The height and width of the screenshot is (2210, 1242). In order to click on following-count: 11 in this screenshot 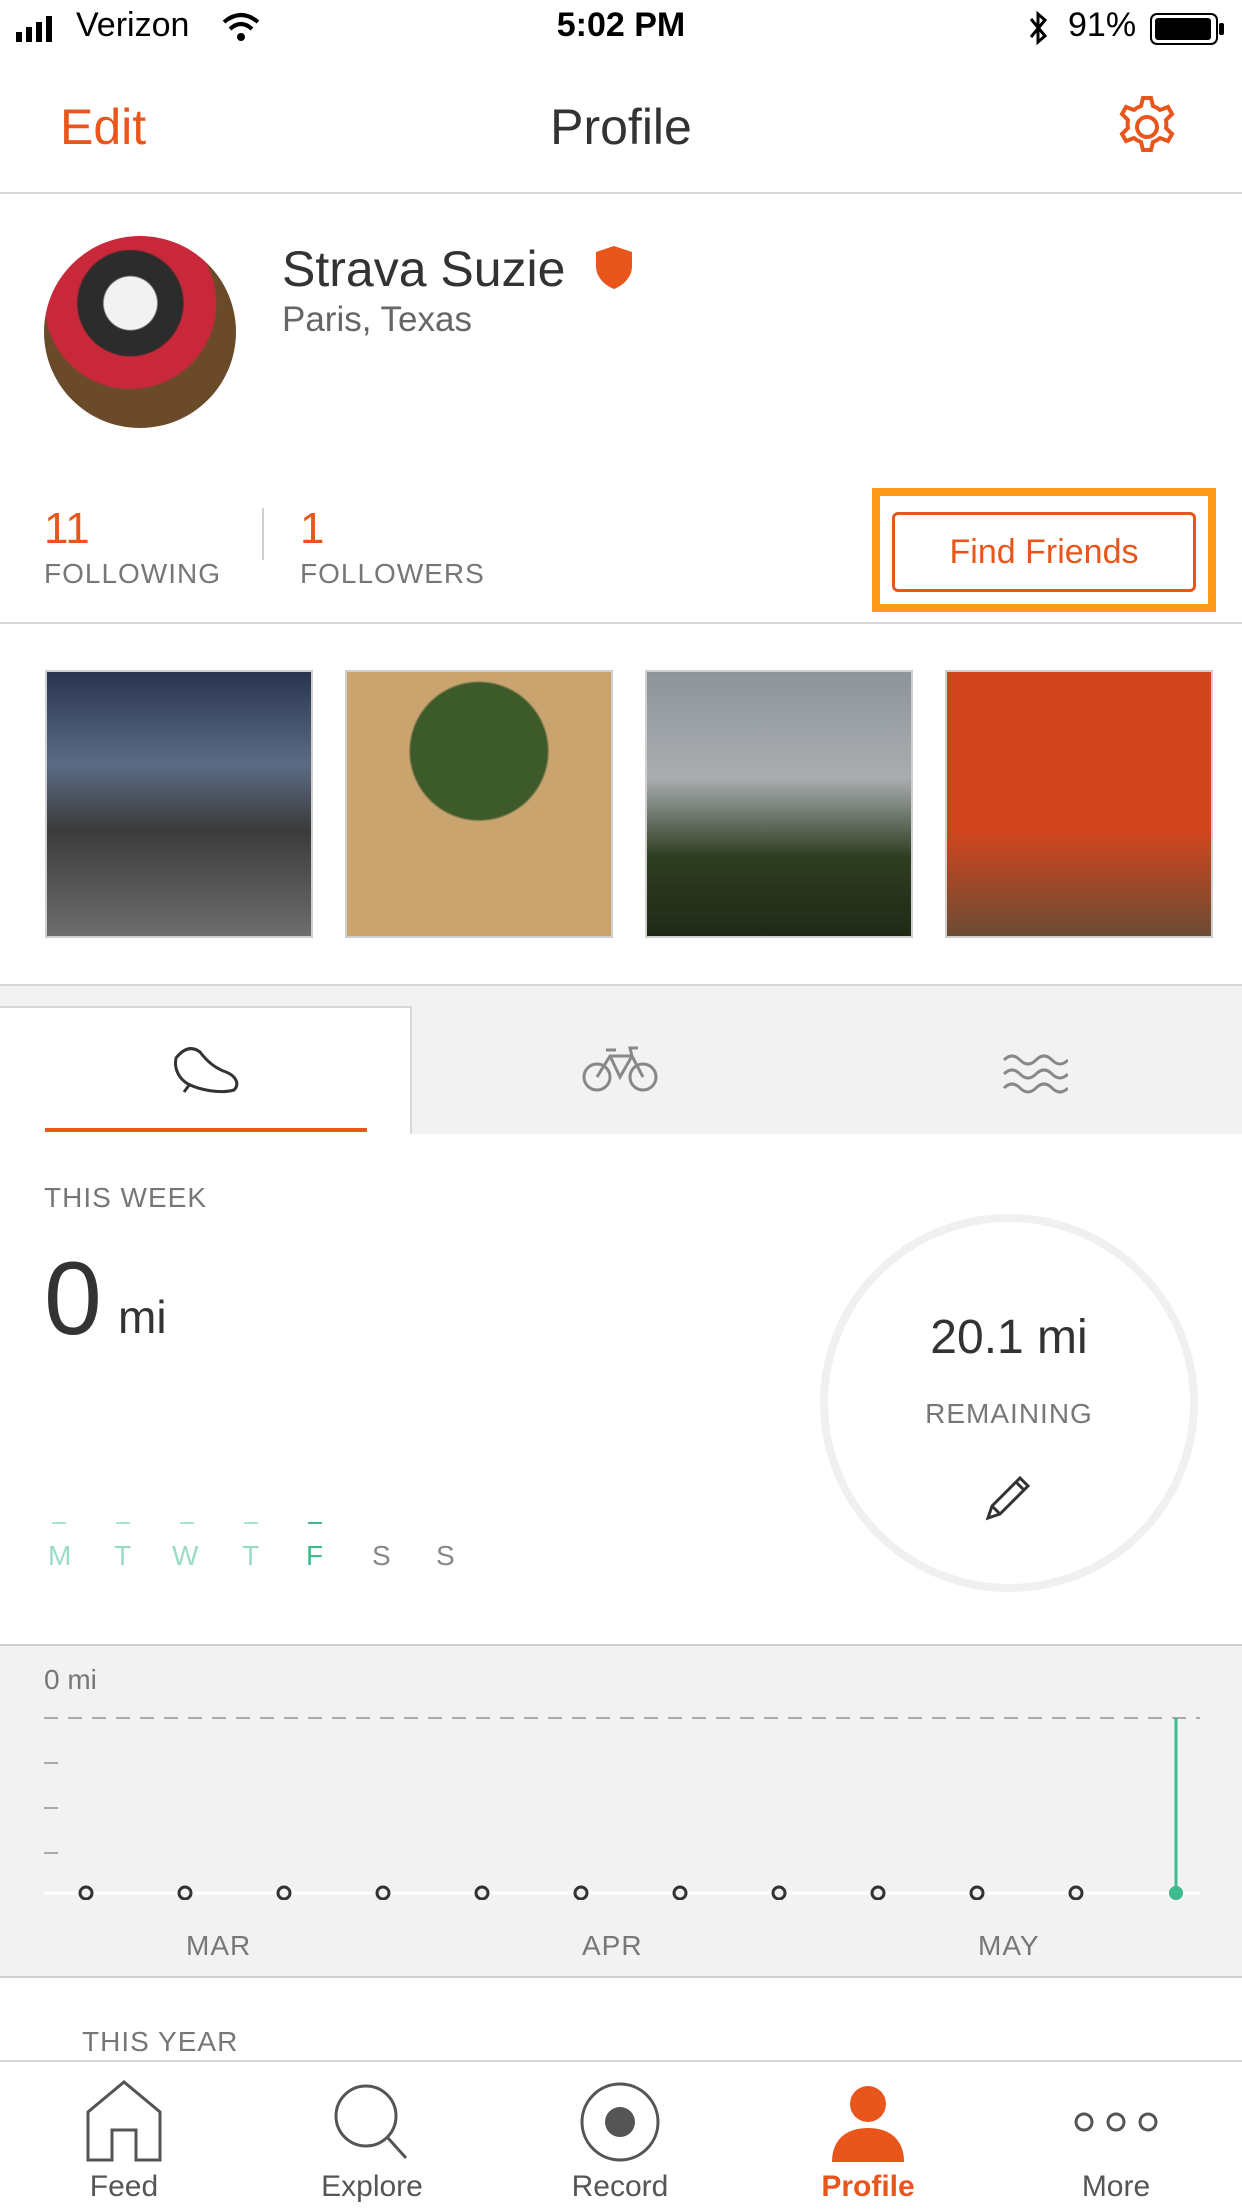, I will do `click(67, 528)`.